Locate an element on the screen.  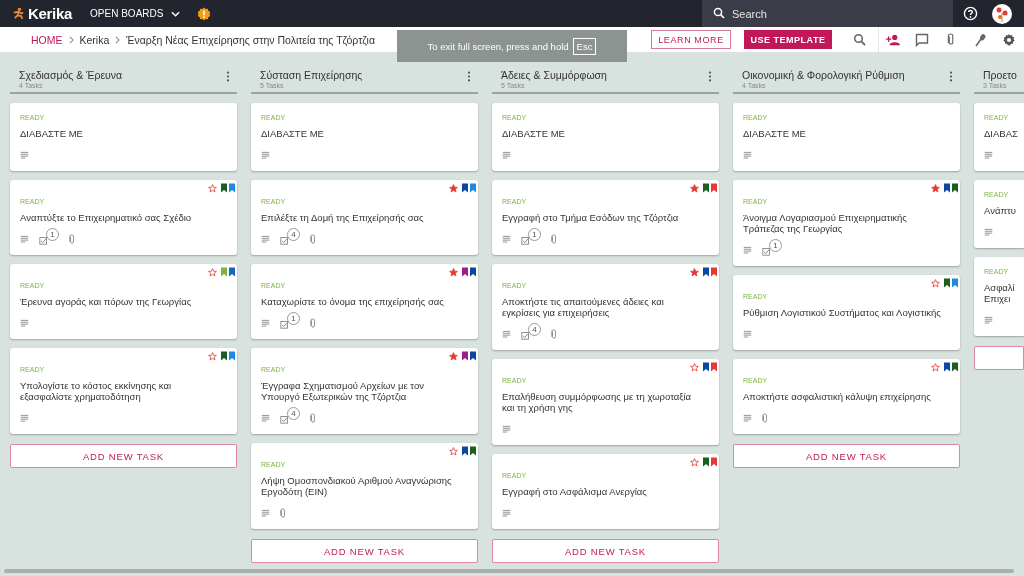
chevron-down-icon is located at coordinates (176, 13).